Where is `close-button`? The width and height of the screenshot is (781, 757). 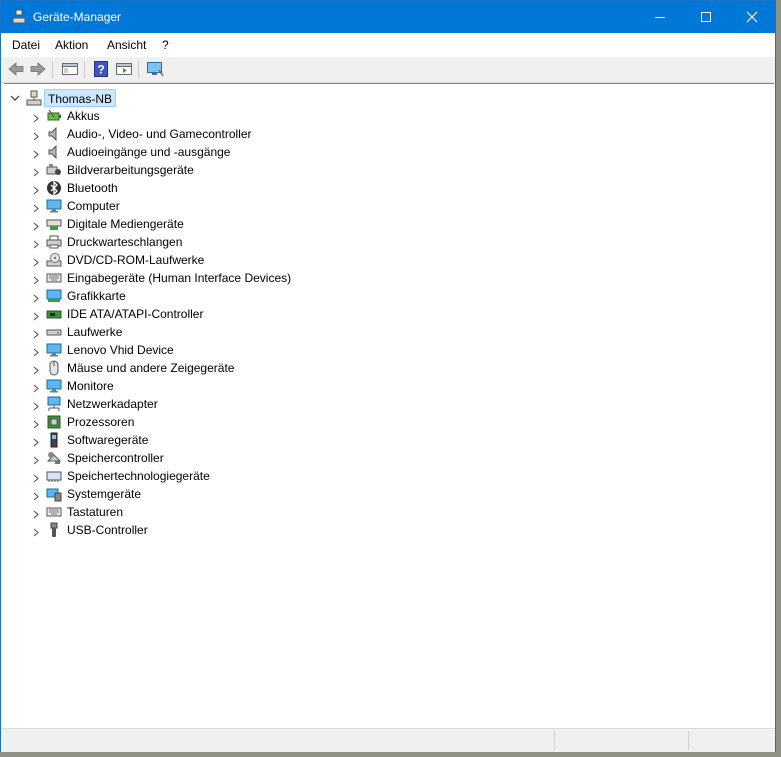
close-button is located at coordinates (752, 17).